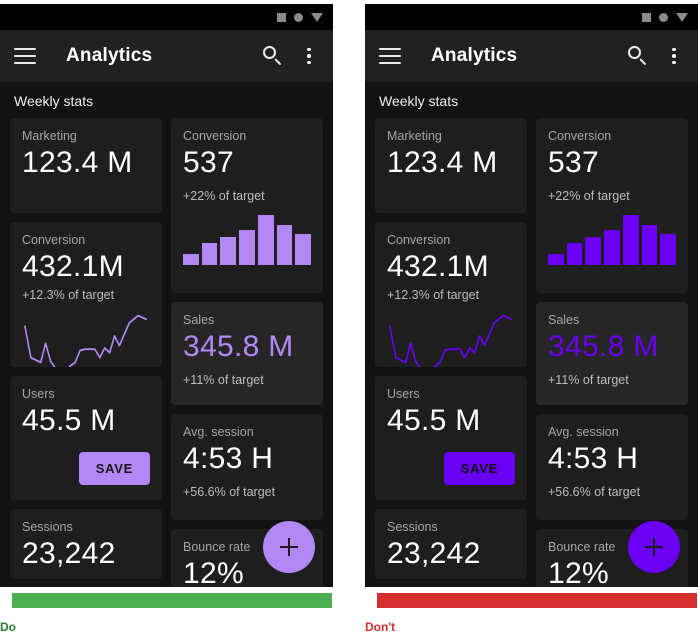  What do you see at coordinates (594, 491) in the screenshot?
I see `card-subtext: +56.6% of target` at bounding box center [594, 491].